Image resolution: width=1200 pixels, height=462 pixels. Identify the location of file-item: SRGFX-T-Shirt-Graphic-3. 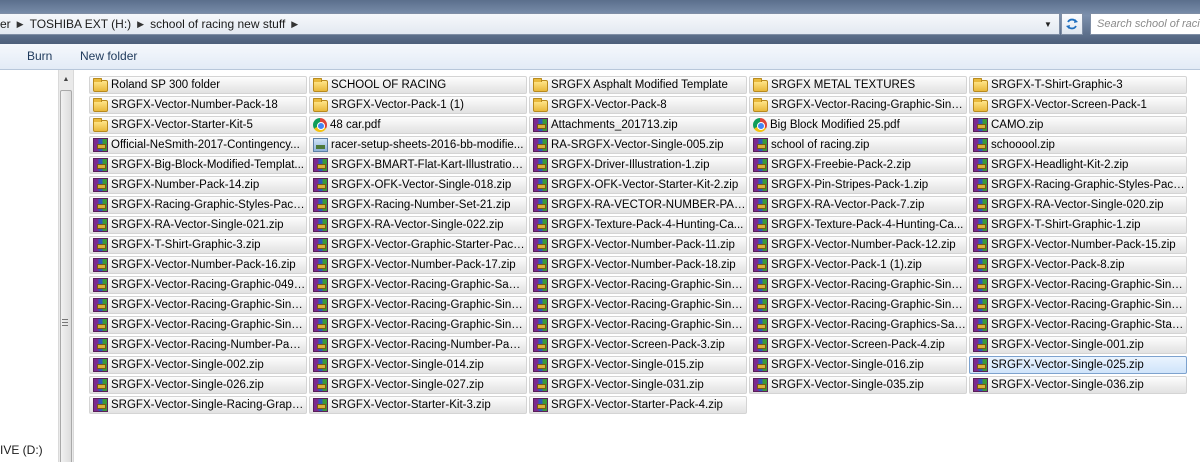
(1078, 85).